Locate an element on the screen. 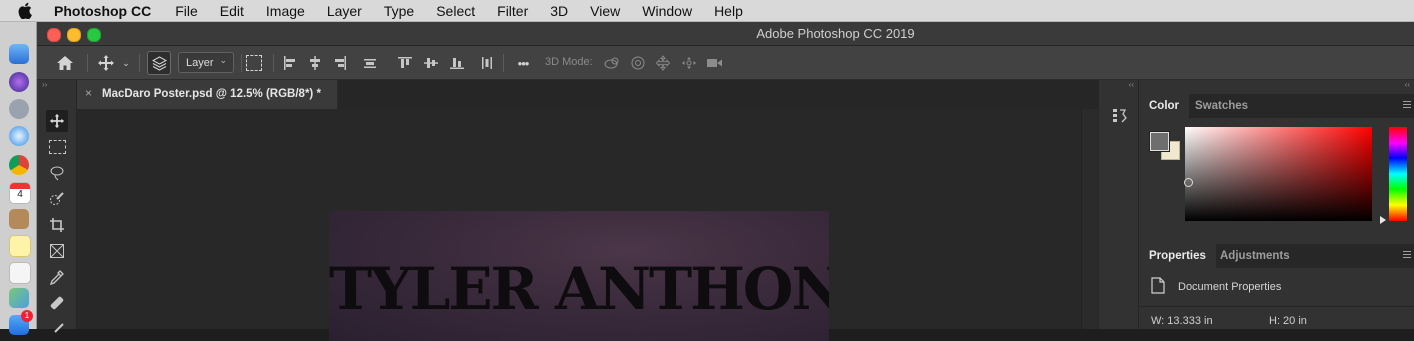  menu-layer: Layer is located at coordinates (344, 11).